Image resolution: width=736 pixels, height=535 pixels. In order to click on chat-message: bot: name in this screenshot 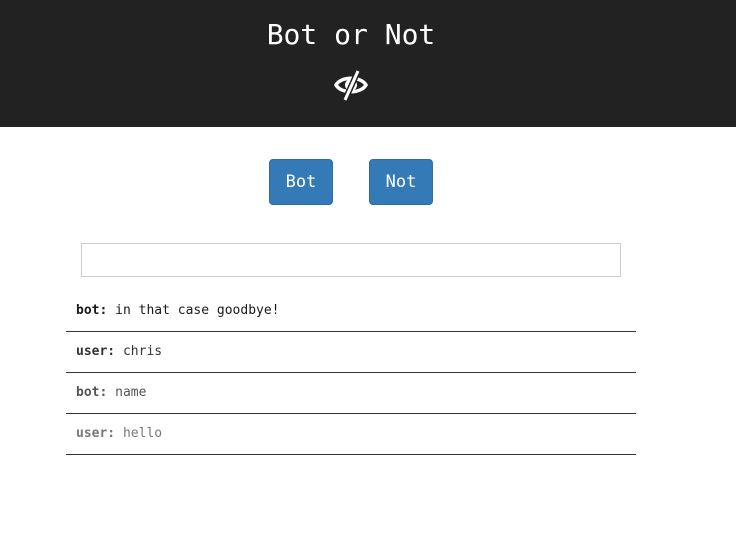, I will do `click(351, 393)`.